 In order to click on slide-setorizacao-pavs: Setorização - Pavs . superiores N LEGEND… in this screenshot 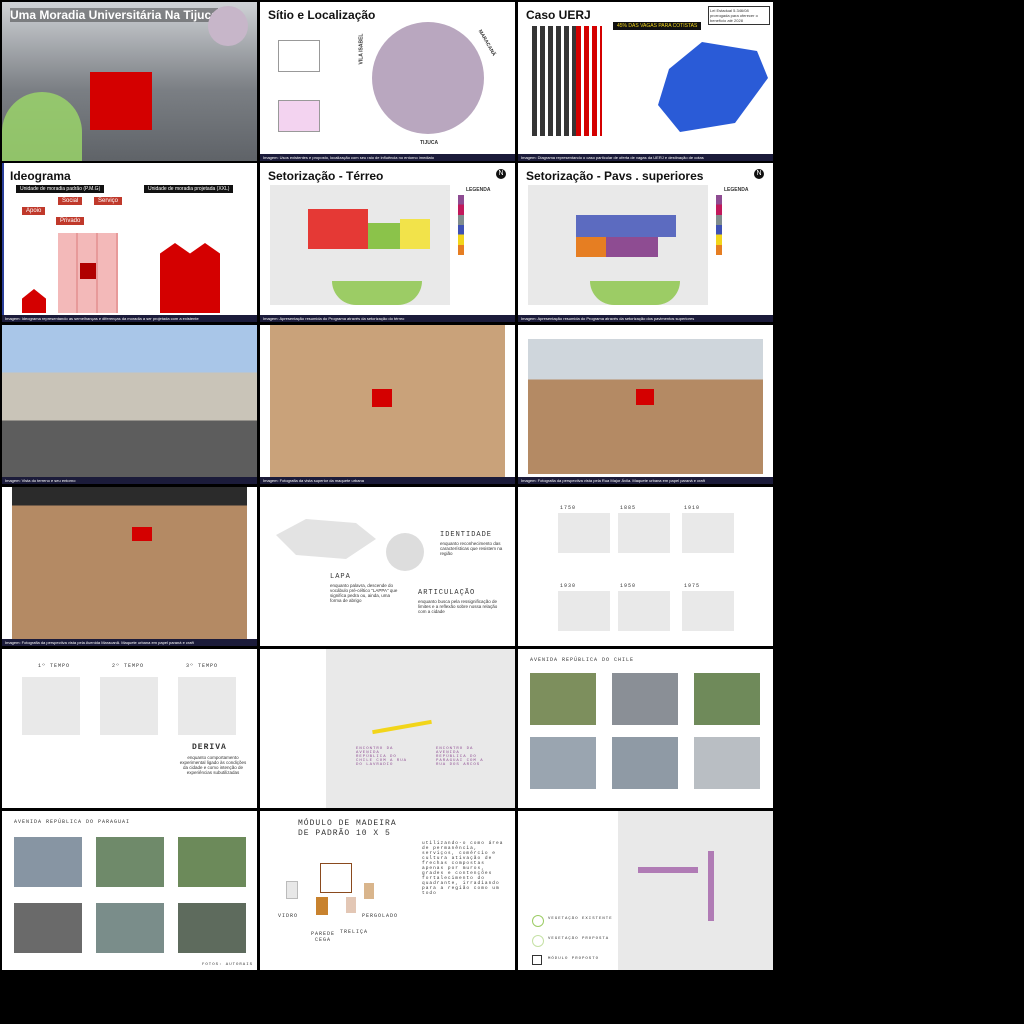, I will do `click(645, 242)`.